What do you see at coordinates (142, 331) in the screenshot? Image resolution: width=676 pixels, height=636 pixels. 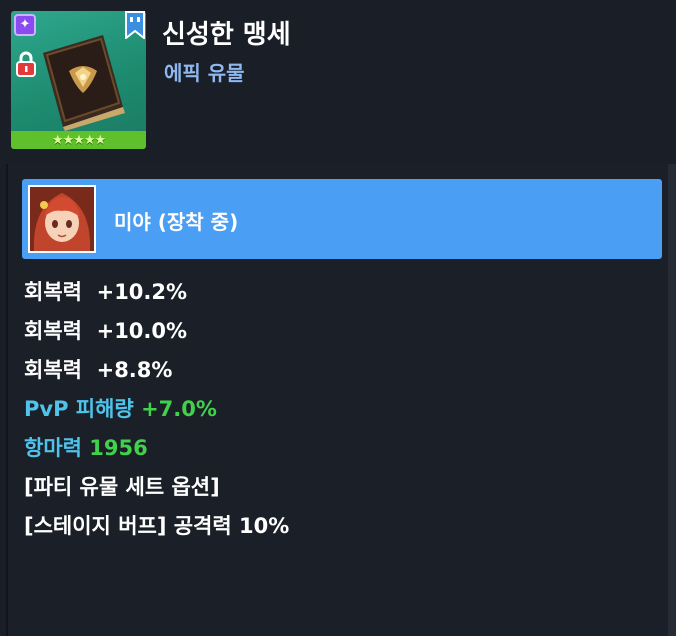 I see `stat-value: +10.0%` at bounding box center [142, 331].